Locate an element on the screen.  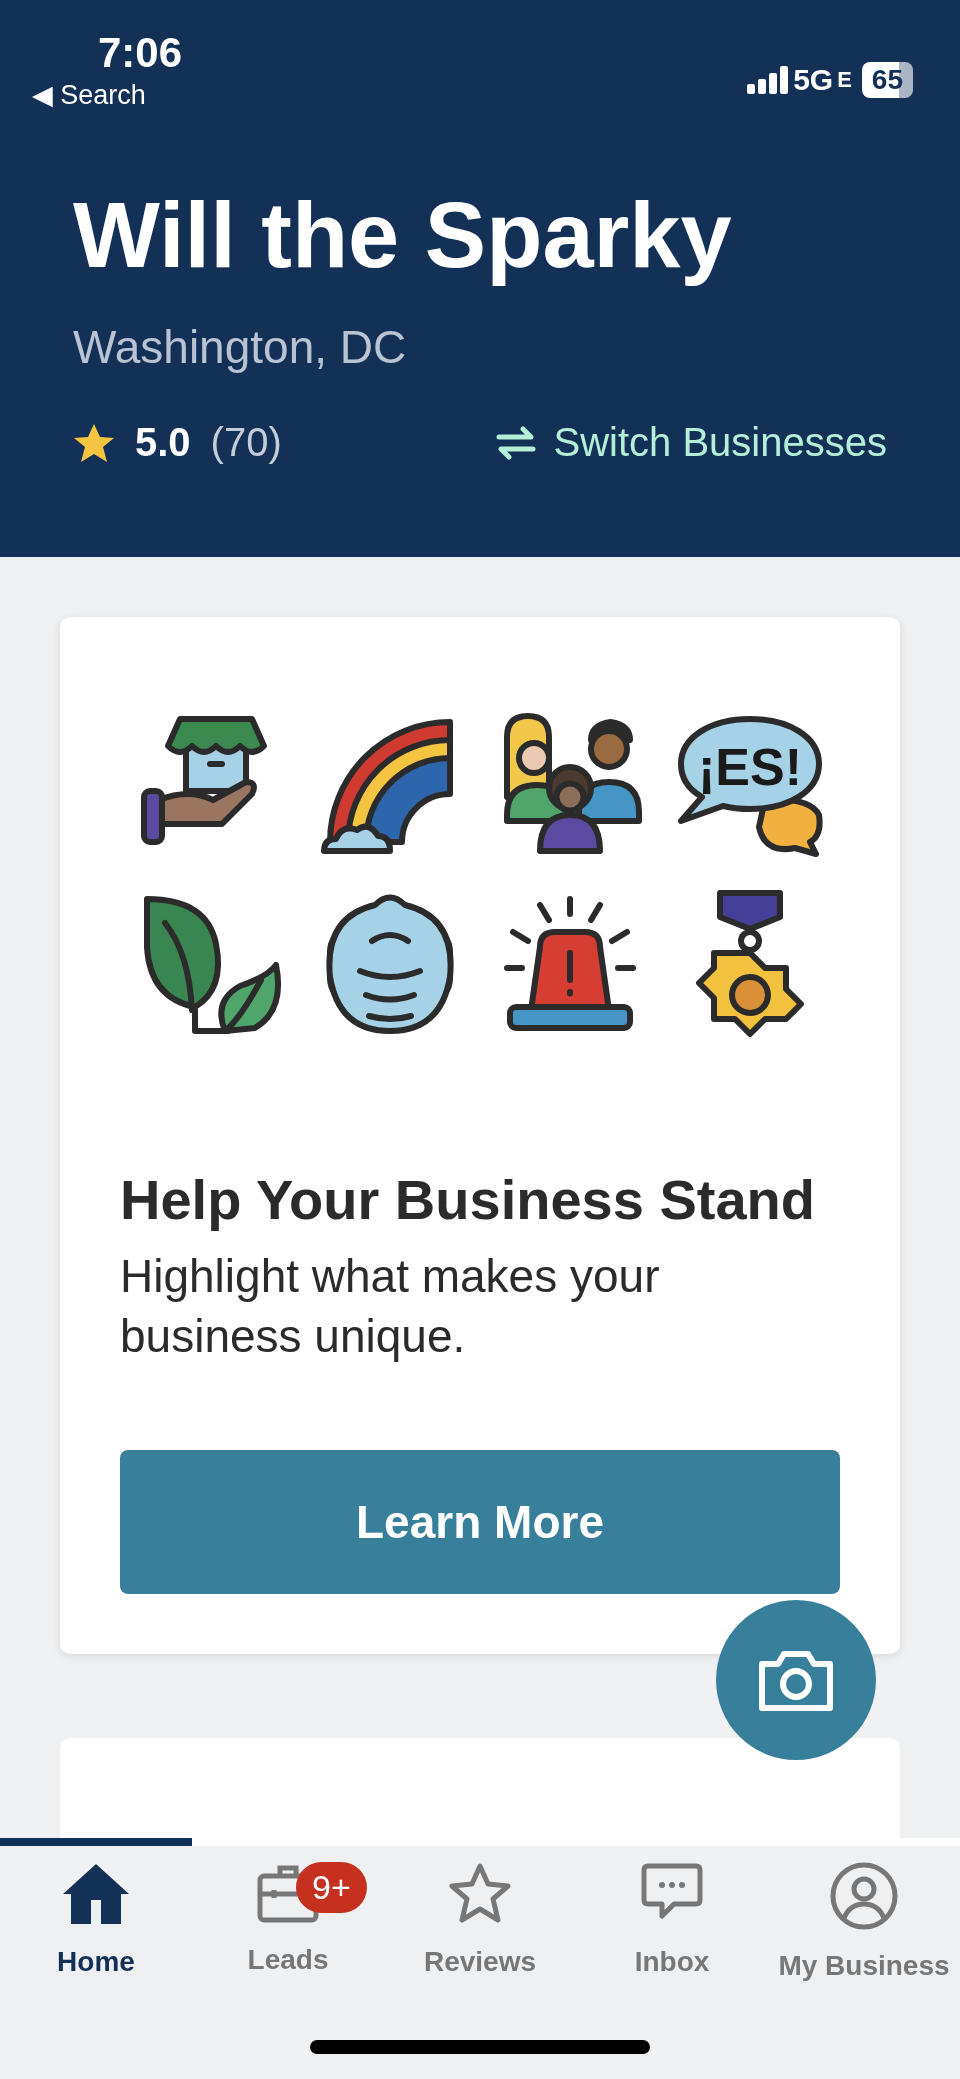
business-name: Will the Sparky is located at coordinates (403, 235).